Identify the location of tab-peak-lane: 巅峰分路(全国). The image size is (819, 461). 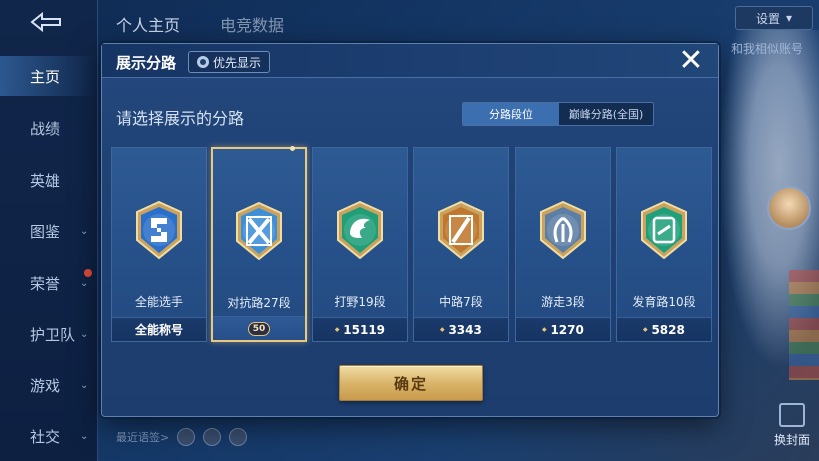
(606, 114).